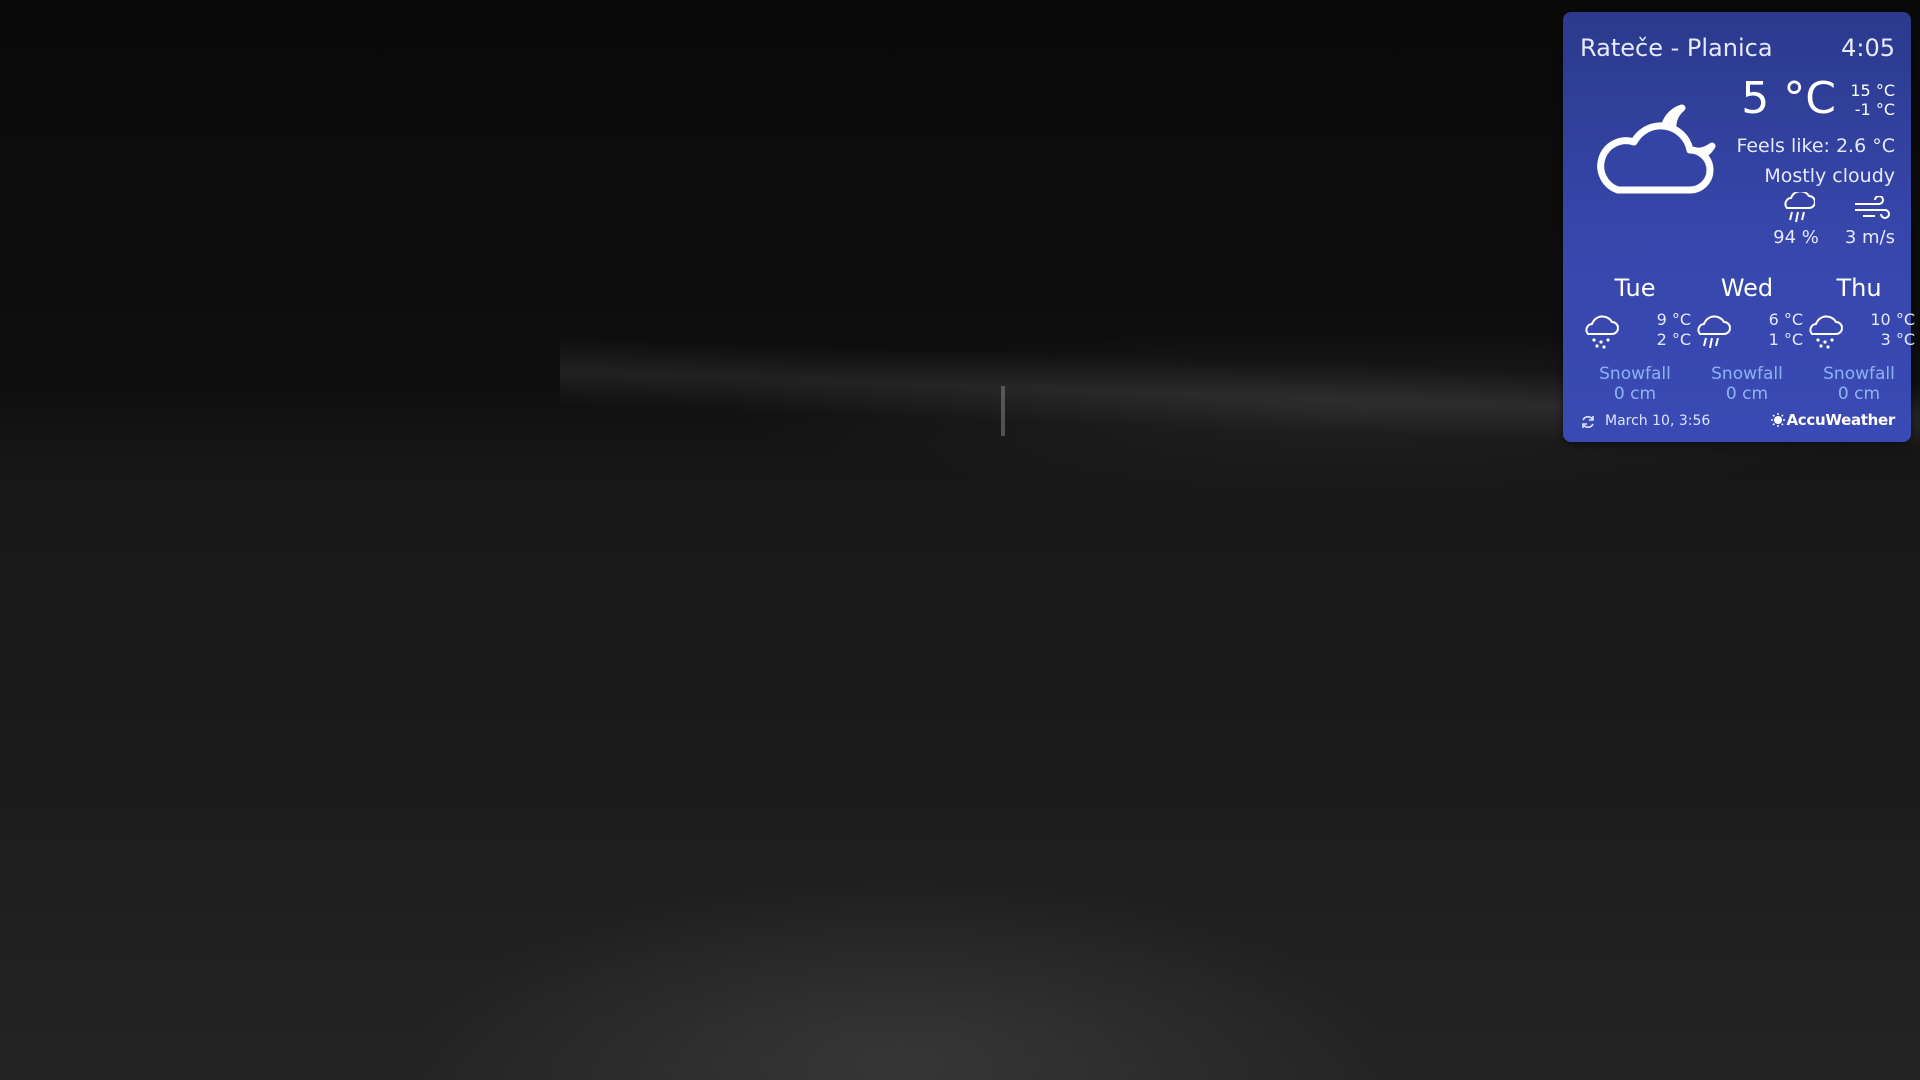 The width and height of the screenshot is (1920, 1080). Describe the element at coordinates (1872, 90) in the screenshot. I see `temperature-high: 15 °C` at that location.